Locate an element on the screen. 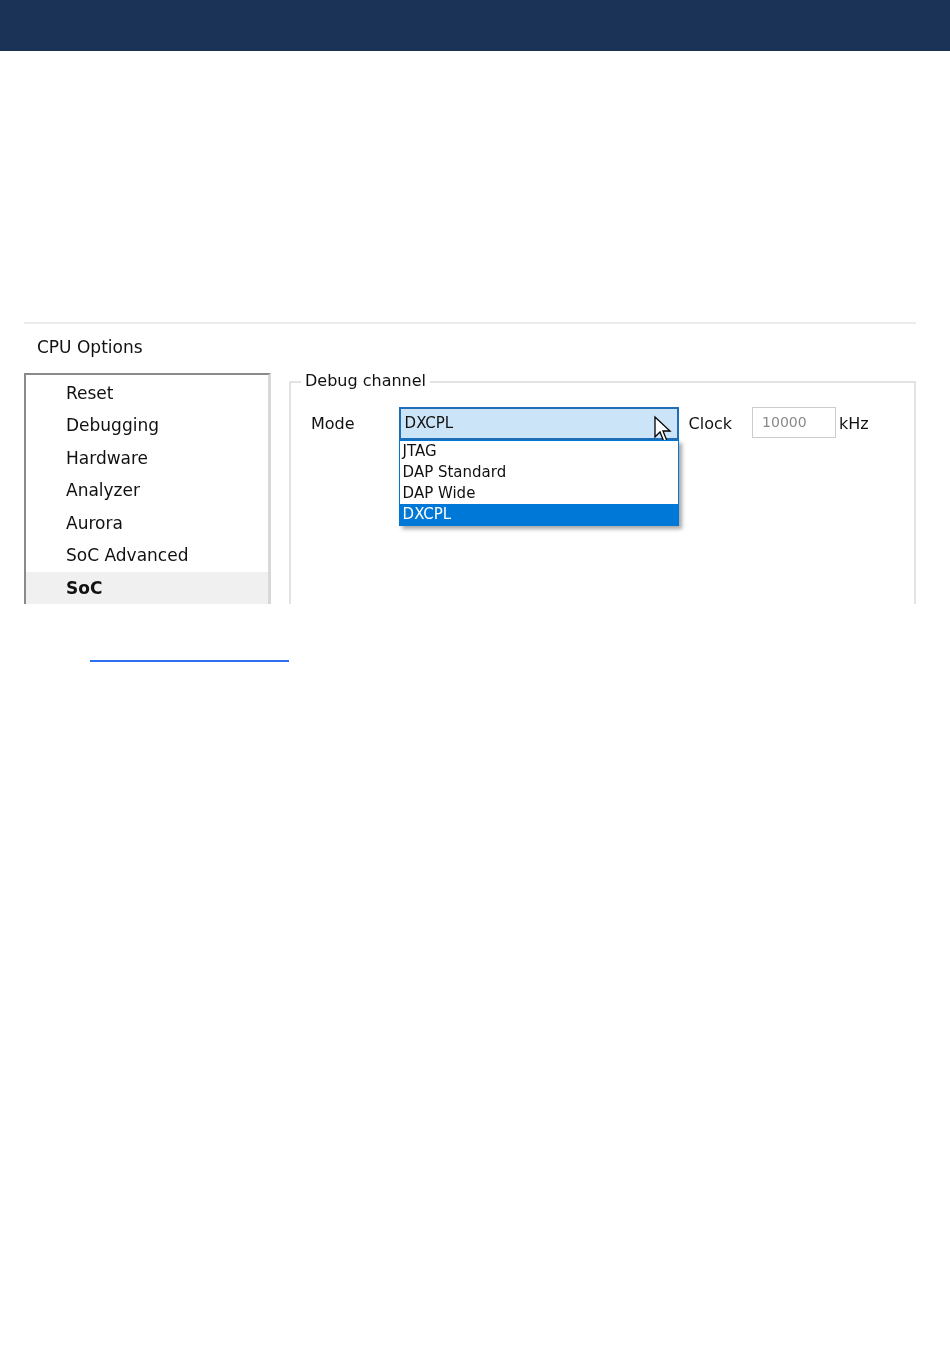 This screenshot has height=1346, width=950. category-item: Debugging is located at coordinates (147, 425).